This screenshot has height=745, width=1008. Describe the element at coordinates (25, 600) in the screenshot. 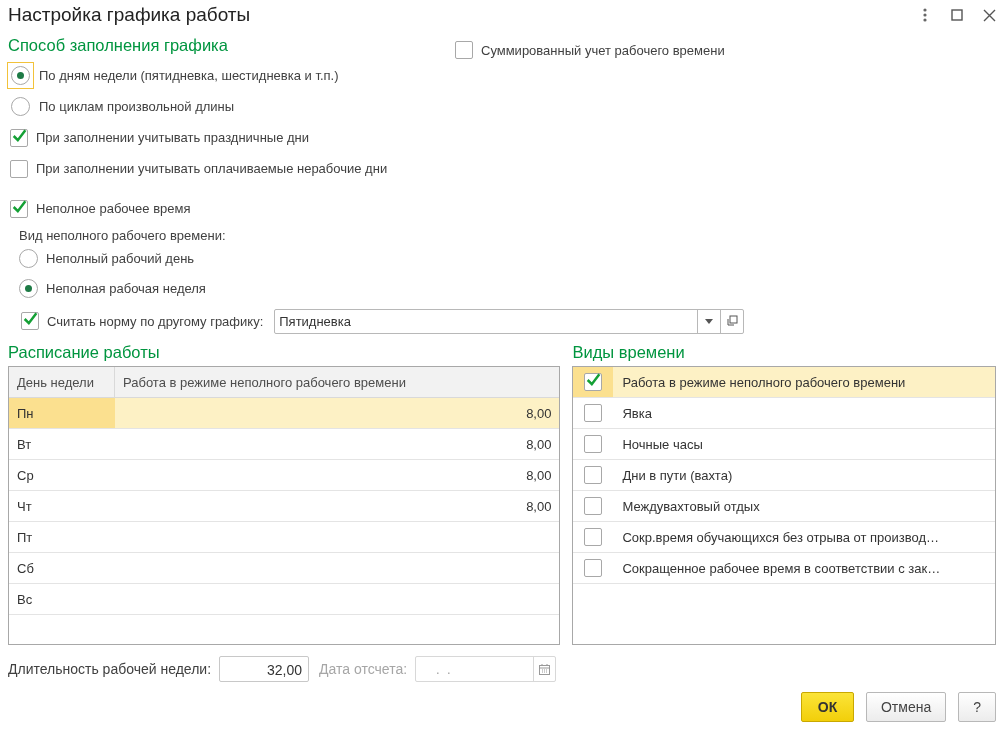

I see `table-cell-text: Вс` at that location.